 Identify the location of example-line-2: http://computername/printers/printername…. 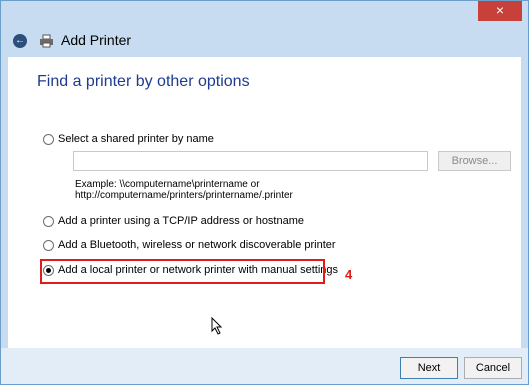
(184, 195).